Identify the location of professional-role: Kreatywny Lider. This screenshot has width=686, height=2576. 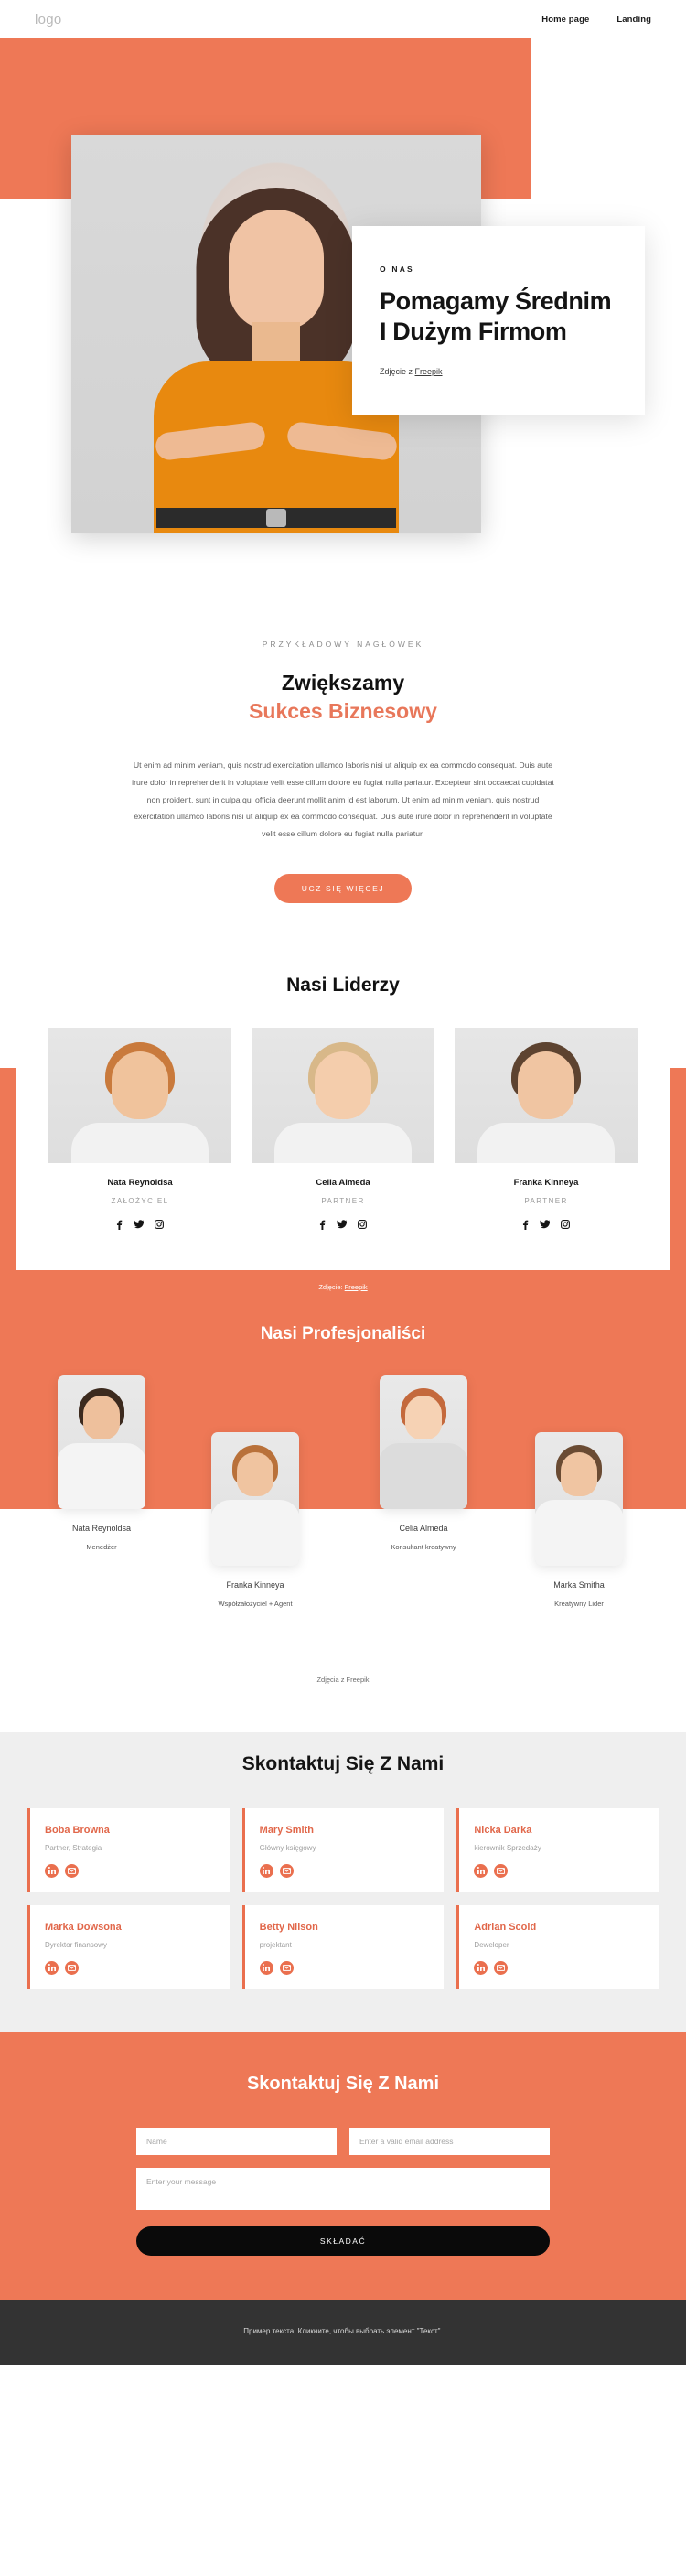
(579, 1603).